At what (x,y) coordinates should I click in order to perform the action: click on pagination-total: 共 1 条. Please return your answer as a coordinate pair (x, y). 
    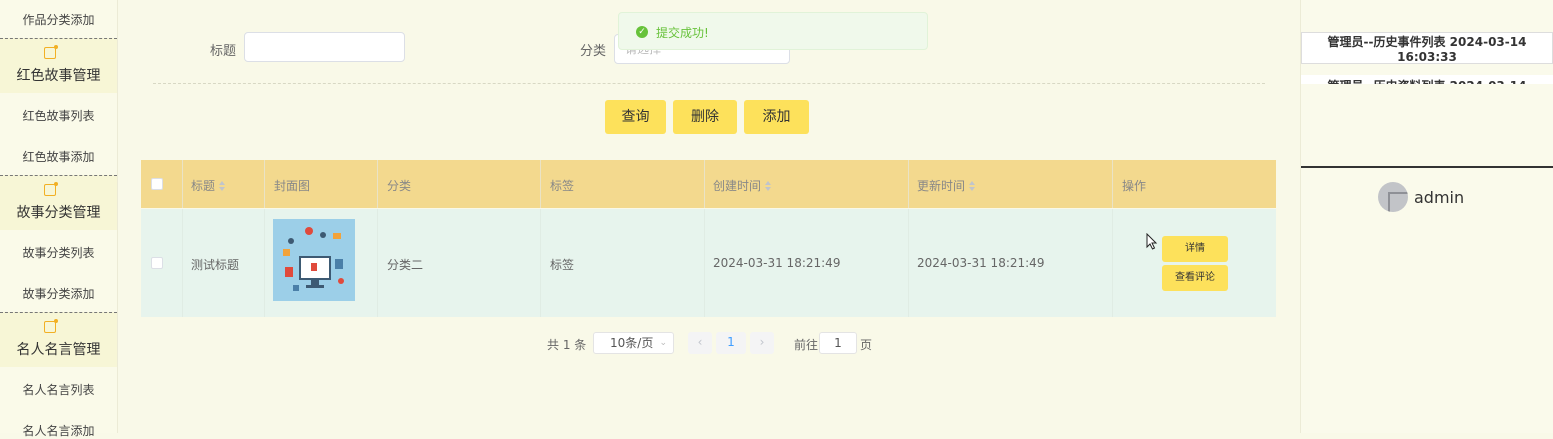
    Looking at the image, I should click on (567, 345).